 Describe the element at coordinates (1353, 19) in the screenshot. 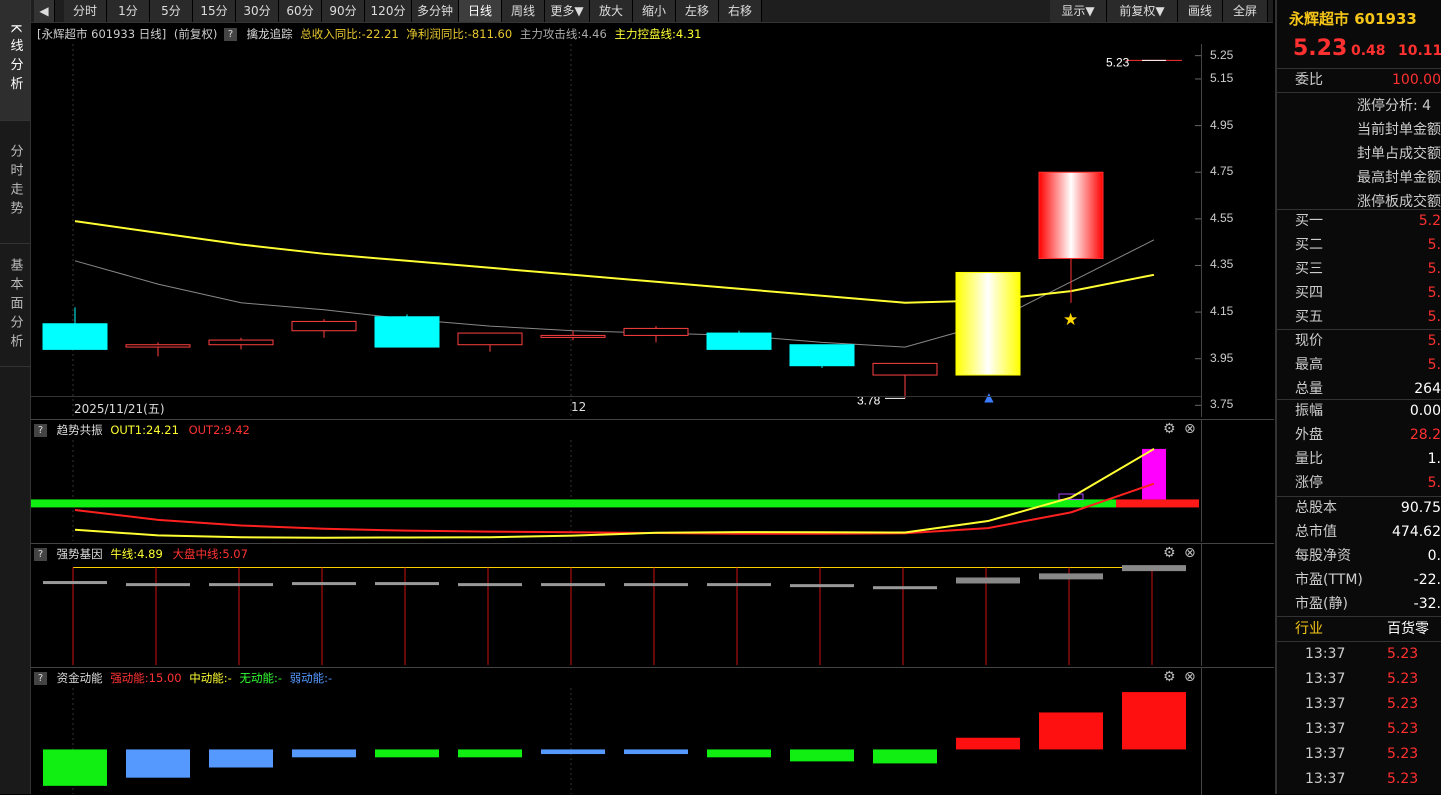

I see `stock-name: 永辉超市 601933` at that location.